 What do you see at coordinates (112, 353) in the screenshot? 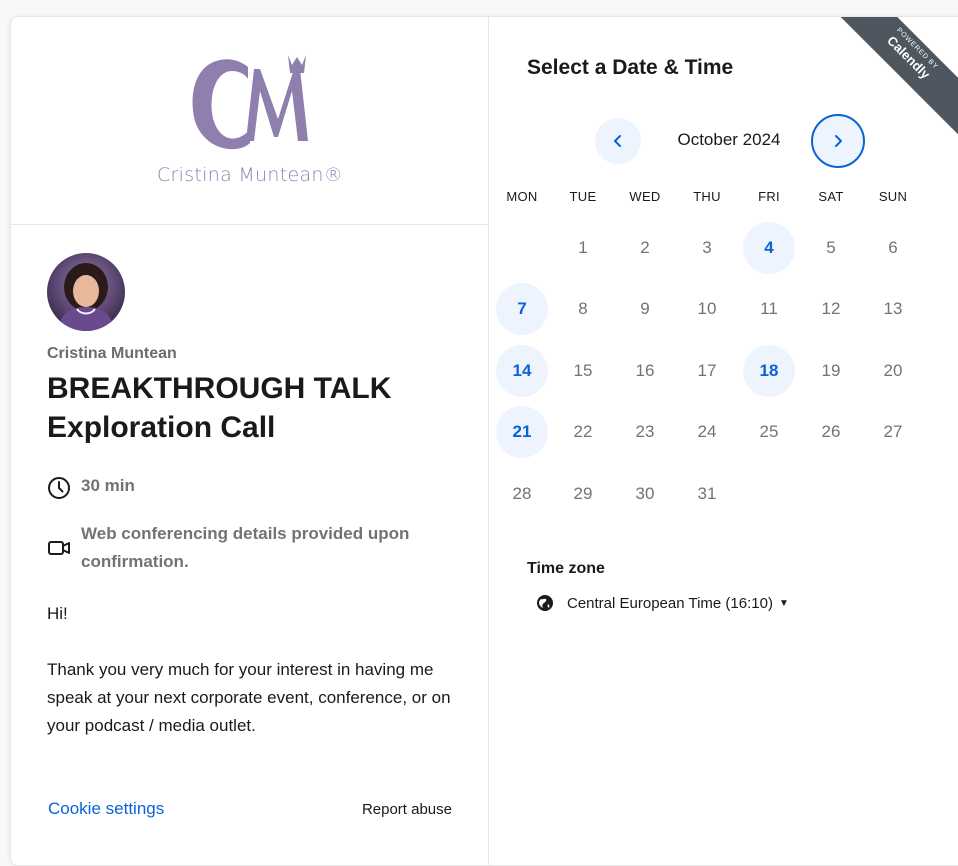
I see `host-name: Cristina Muntean` at bounding box center [112, 353].